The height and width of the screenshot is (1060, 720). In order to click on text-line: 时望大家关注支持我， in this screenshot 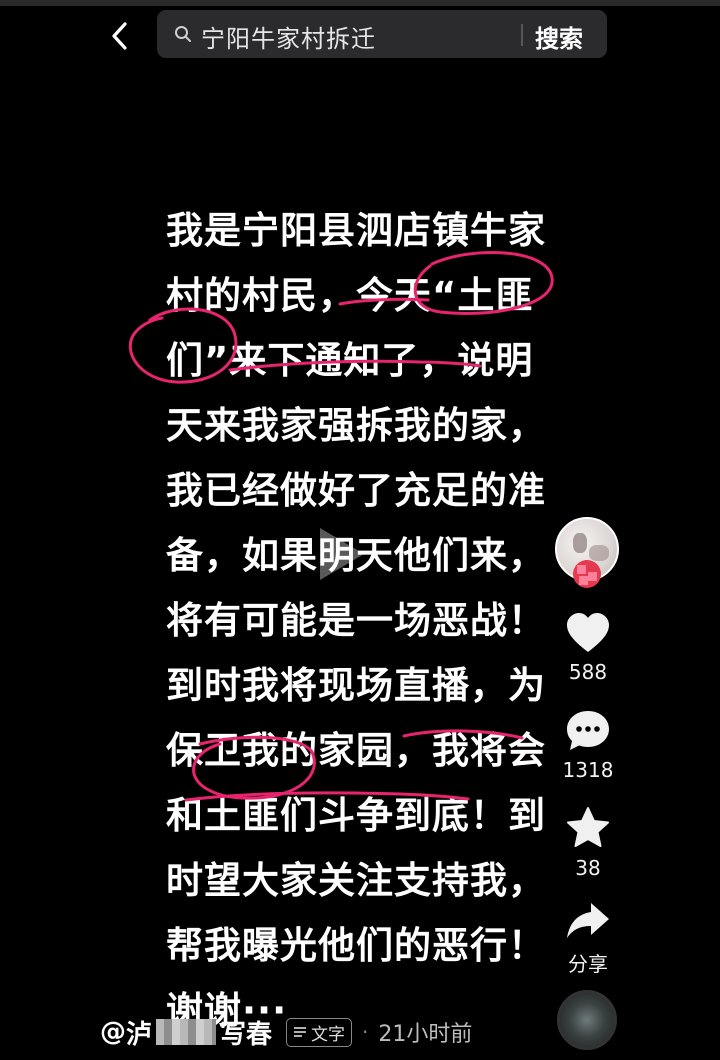, I will do `click(356, 880)`.